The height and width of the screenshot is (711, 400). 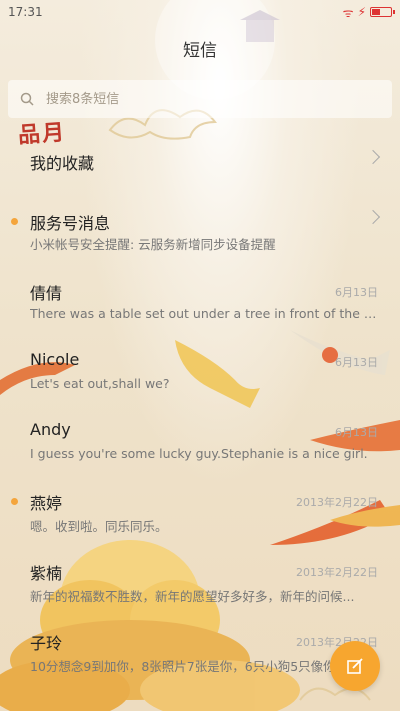 I want to click on list-item-conversation: 燕婷 2013年2月22日 嗯。收到啦。同乐同乐。, so click(x=200, y=505).